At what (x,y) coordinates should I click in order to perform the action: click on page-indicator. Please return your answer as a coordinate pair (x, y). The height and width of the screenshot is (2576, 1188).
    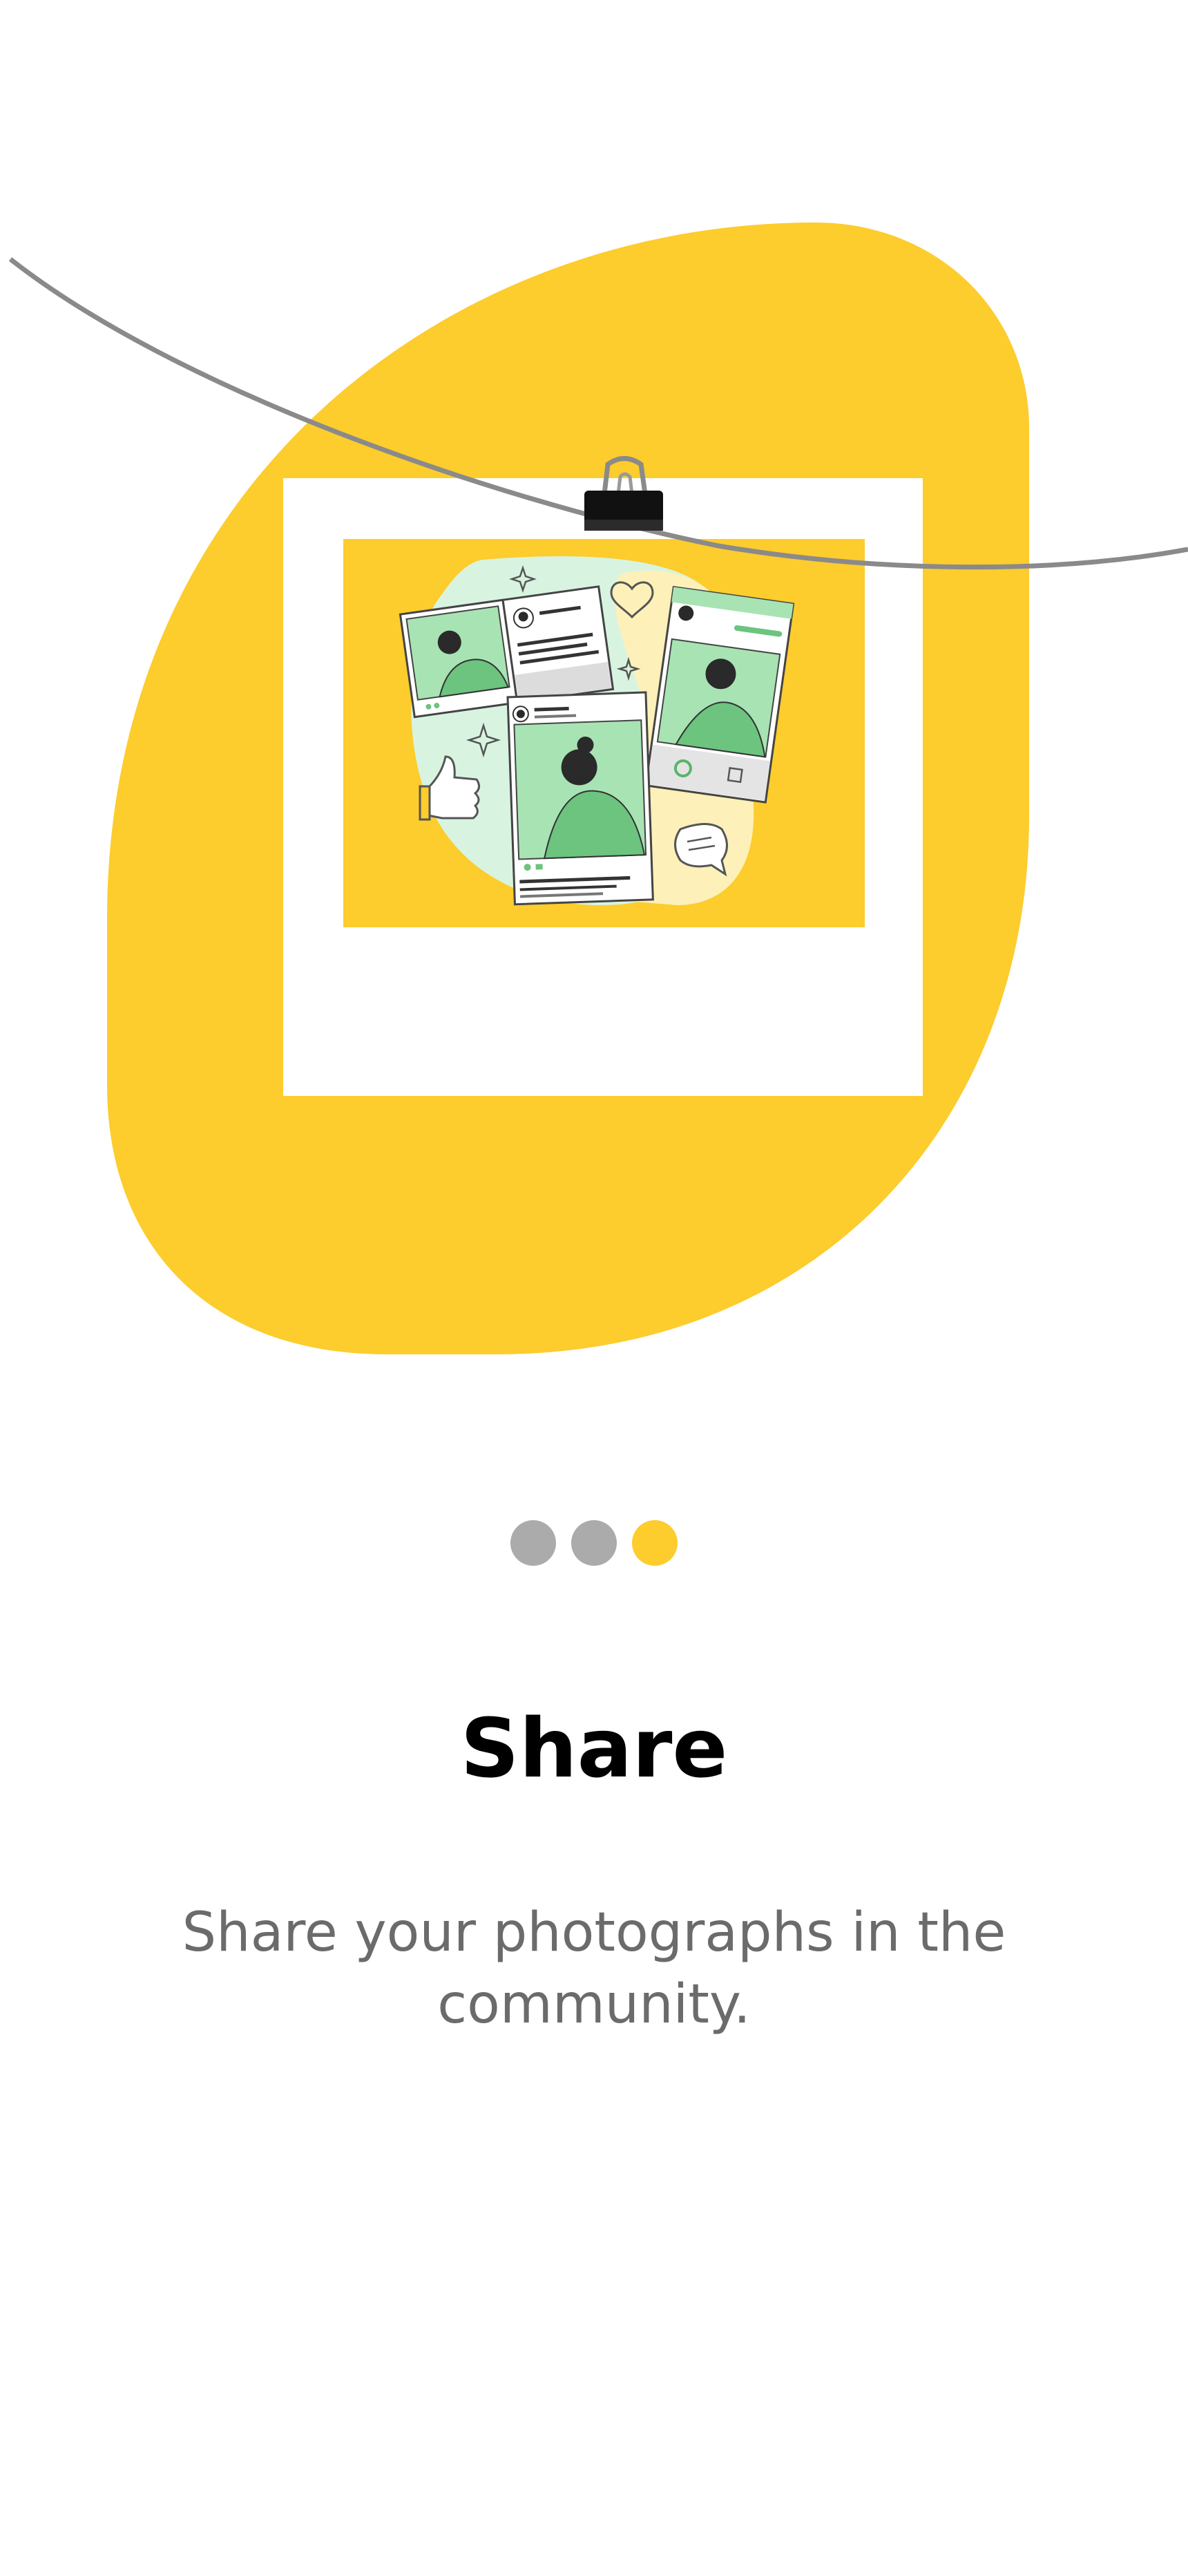
    Looking at the image, I should click on (594, 1543).